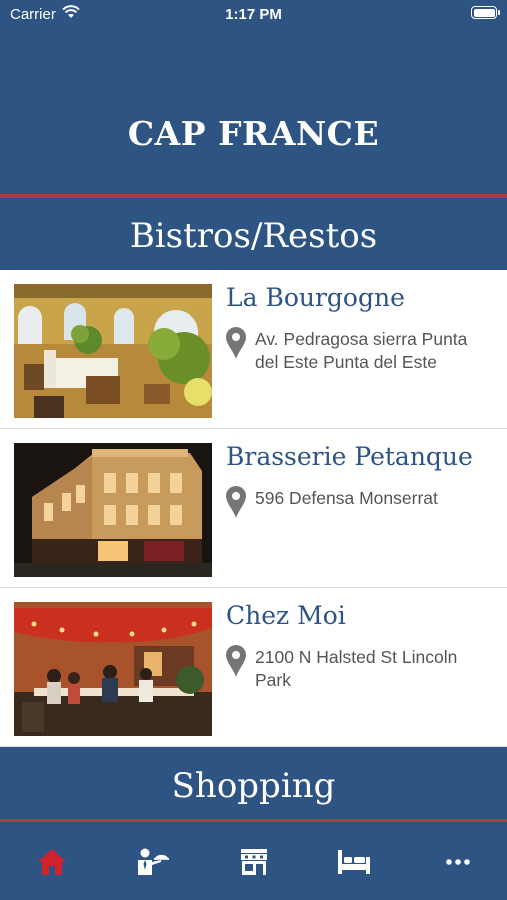 The width and height of the screenshot is (507, 900). What do you see at coordinates (349, 456) in the screenshot?
I see `restaurant-name: Brasserie Petanque` at bounding box center [349, 456].